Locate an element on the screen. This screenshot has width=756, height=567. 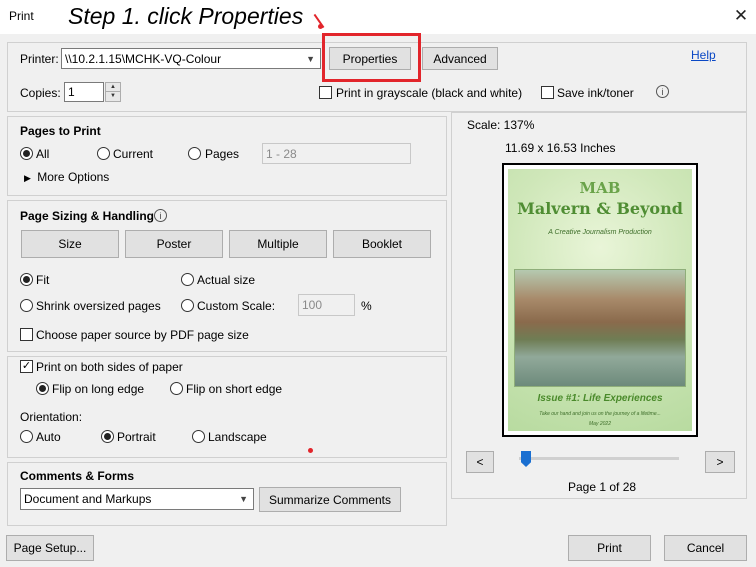
long-edge-label: Flip on long edge is located at coordinates (98, 389).